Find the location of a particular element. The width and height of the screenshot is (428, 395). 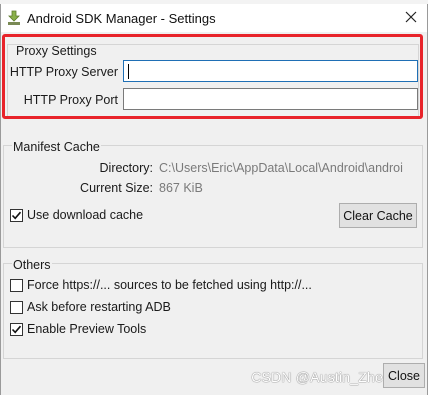

current-size-label: Current Size: is located at coordinates (116, 188).